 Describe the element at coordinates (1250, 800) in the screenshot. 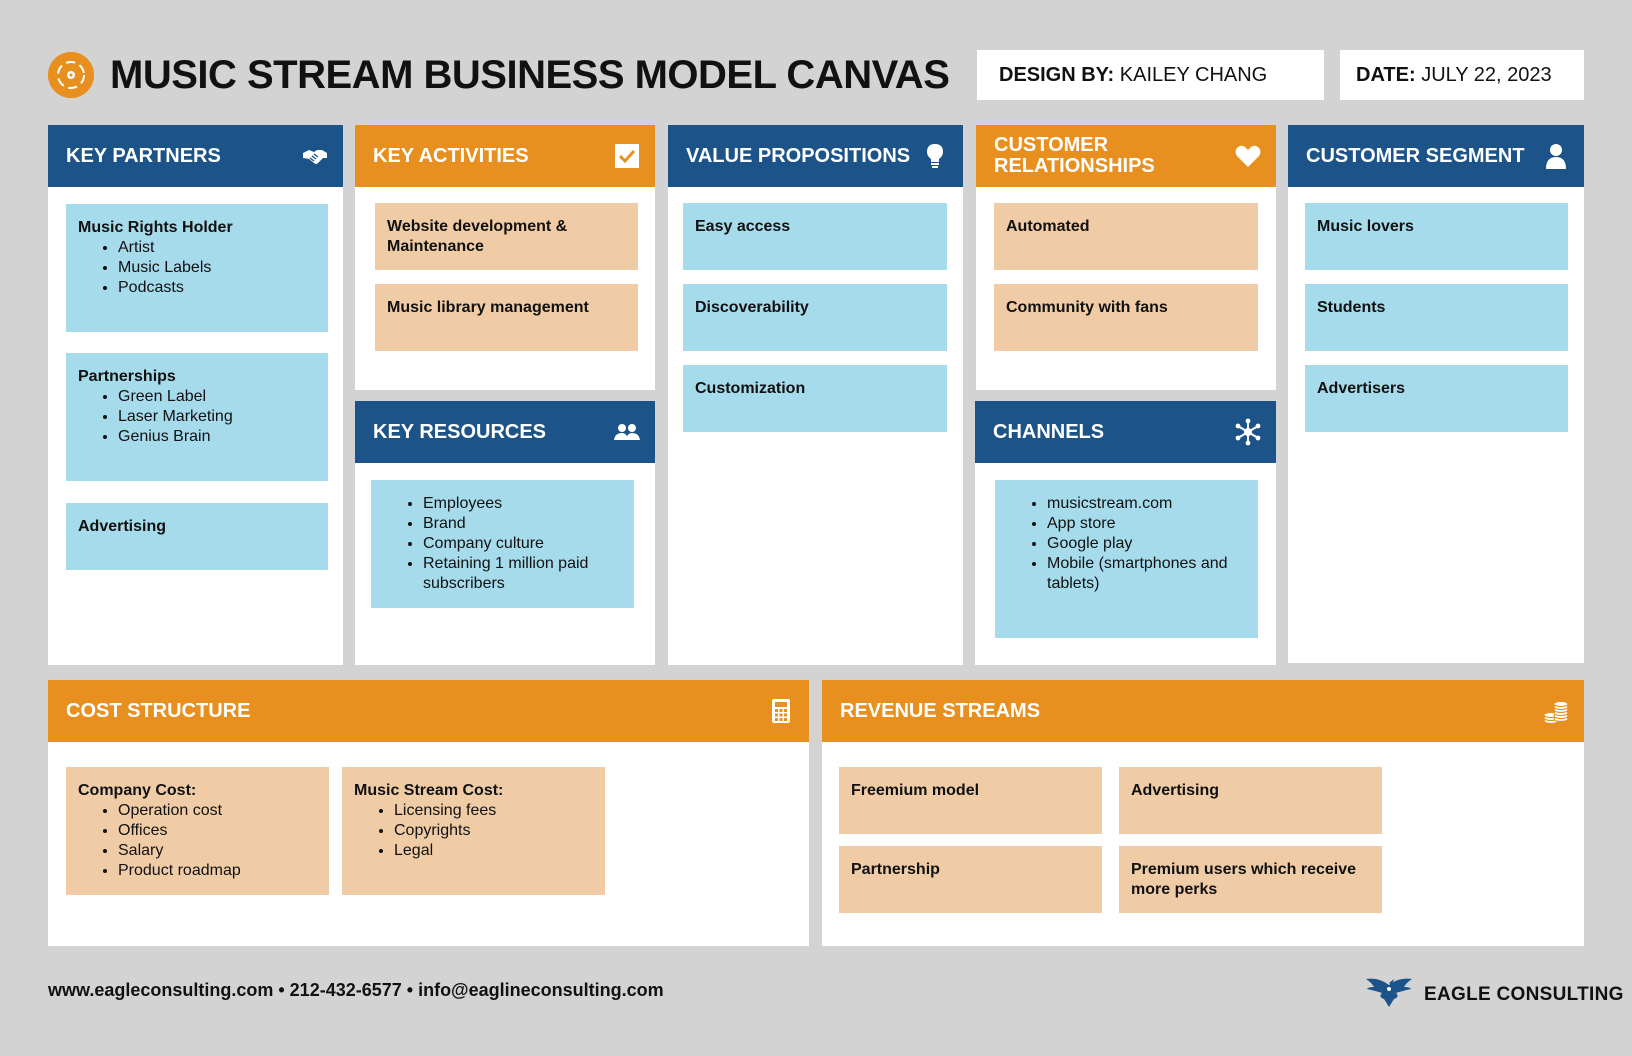

I see `revenue-streams-card-advertising: Advertising` at that location.